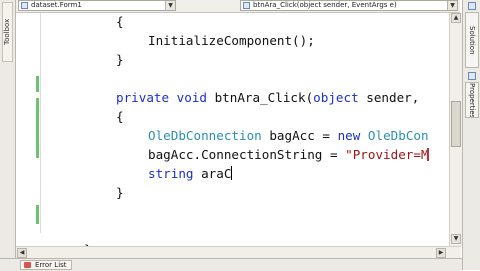  I want to click on code-line: OleDbConnection bagAcc = new OleDbCon, so click(288, 135).